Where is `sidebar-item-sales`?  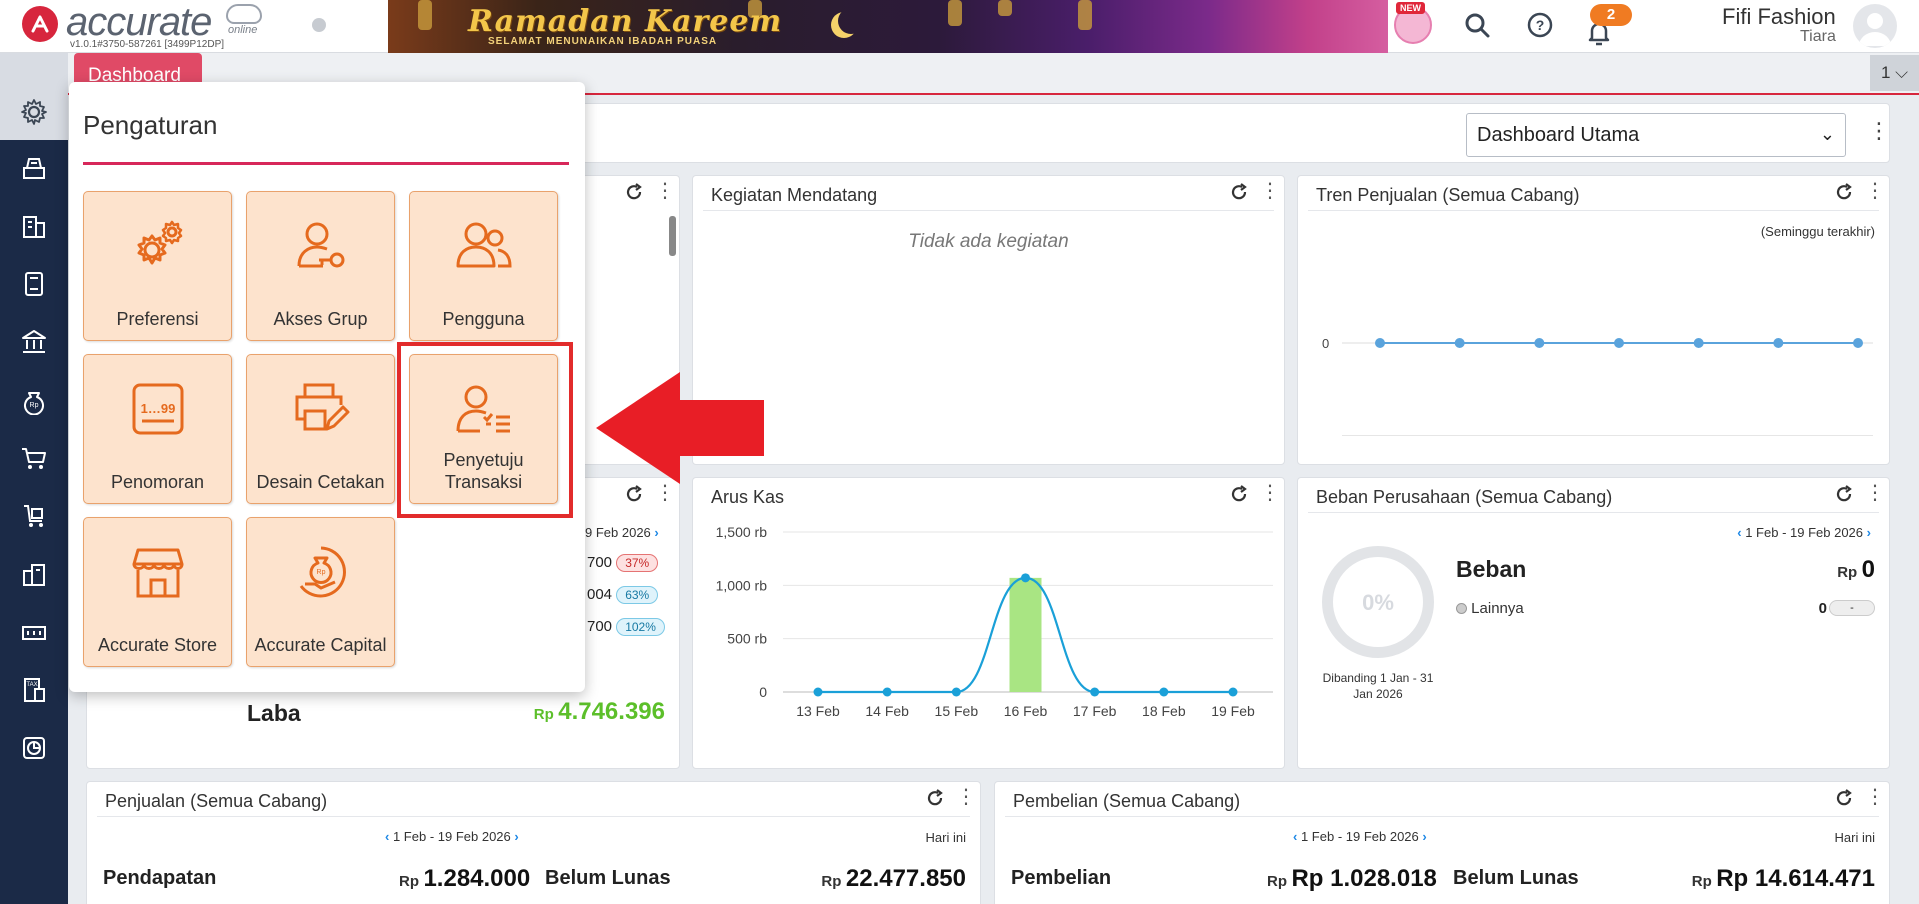
sidebar-item-sales is located at coordinates (34, 458).